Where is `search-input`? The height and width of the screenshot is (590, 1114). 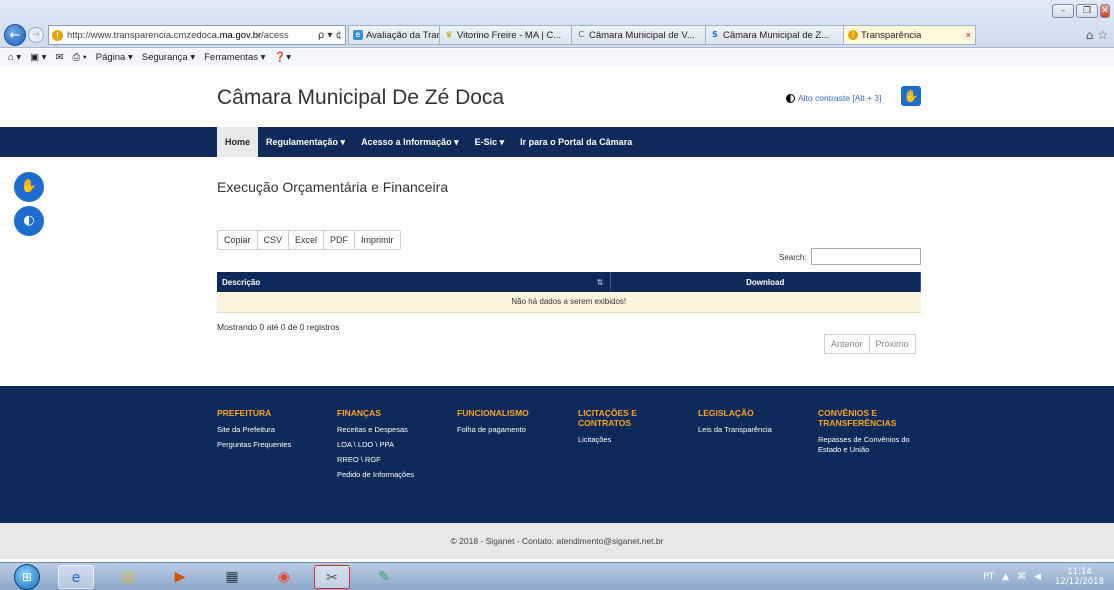 search-input is located at coordinates (866, 256).